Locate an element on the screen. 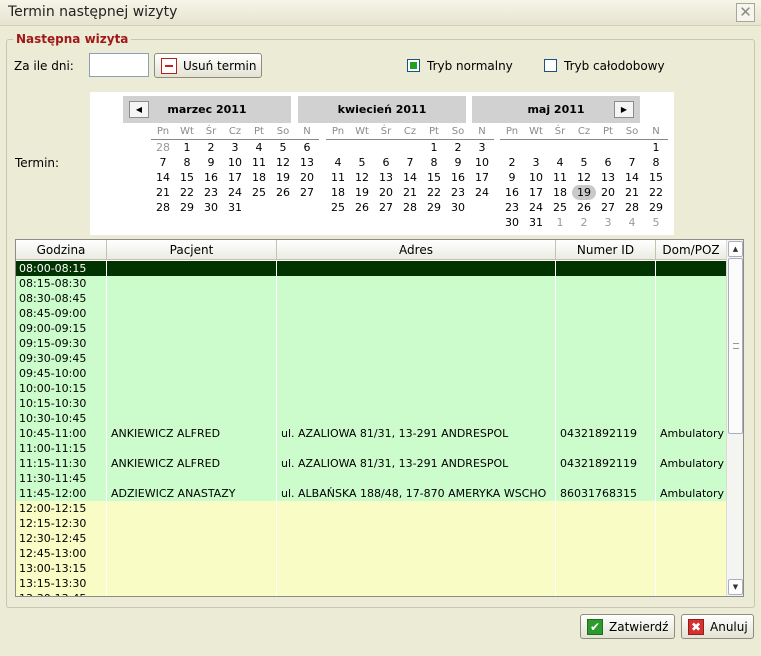 The image size is (761, 656). calendar-day: 15 is located at coordinates (434, 177).